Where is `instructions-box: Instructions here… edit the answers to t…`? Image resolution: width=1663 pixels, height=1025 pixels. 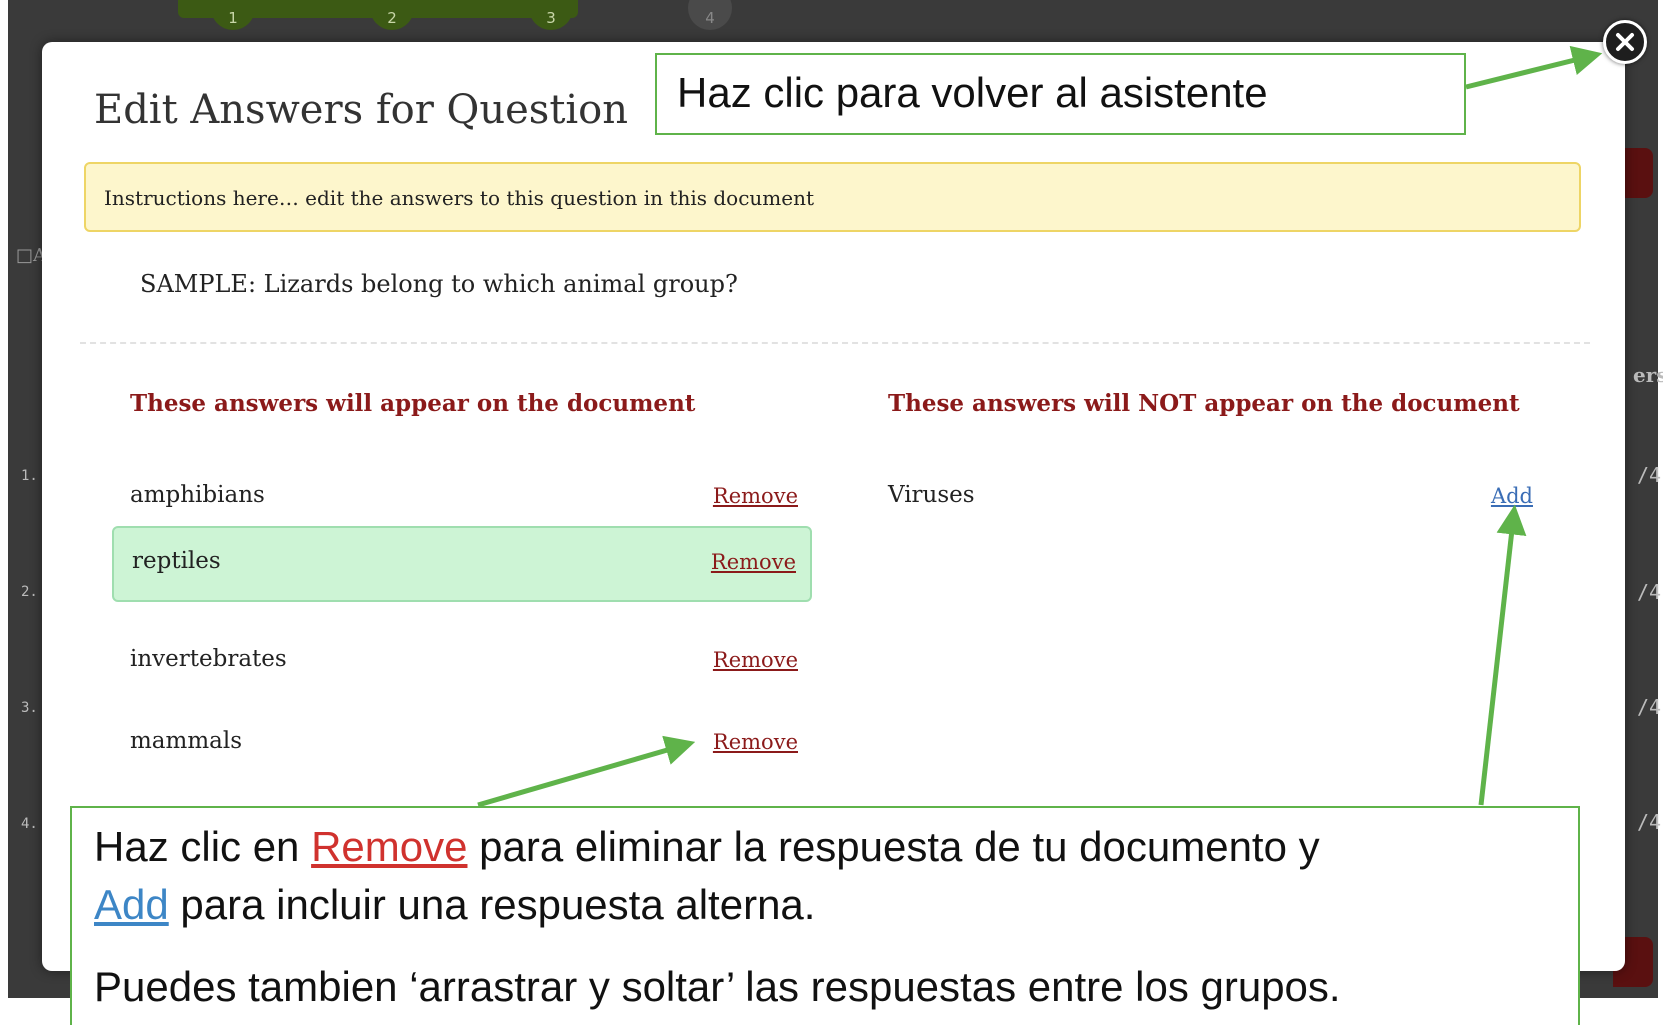
instructions-box: Instructions here… edit the answers to t… is located at coordinates (832, 197).